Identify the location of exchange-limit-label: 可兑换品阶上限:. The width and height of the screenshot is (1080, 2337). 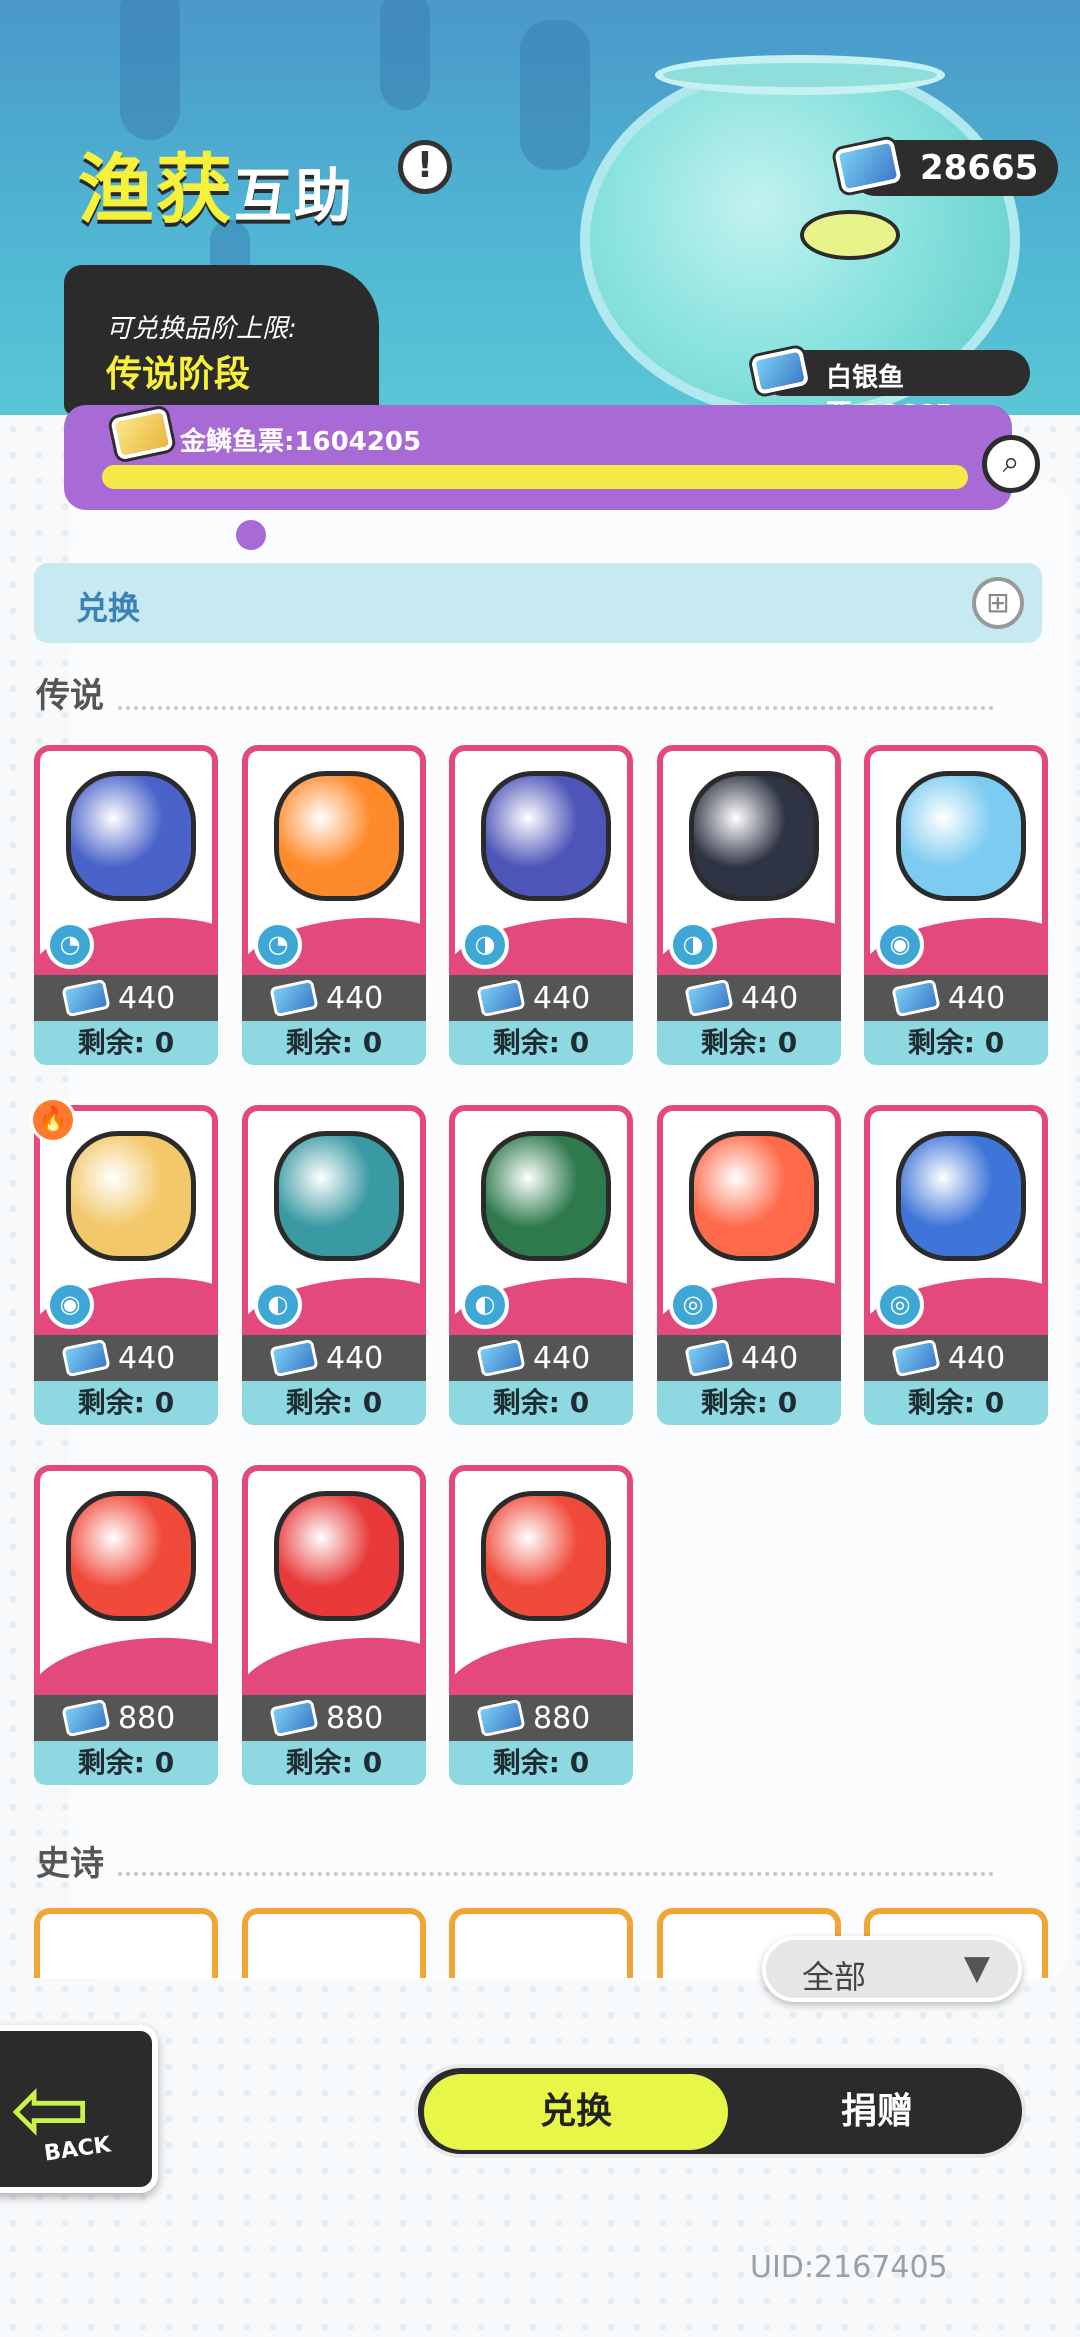
(201, 329).